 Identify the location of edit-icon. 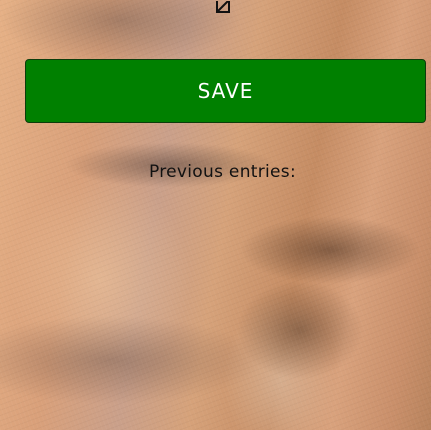
(224, 7).